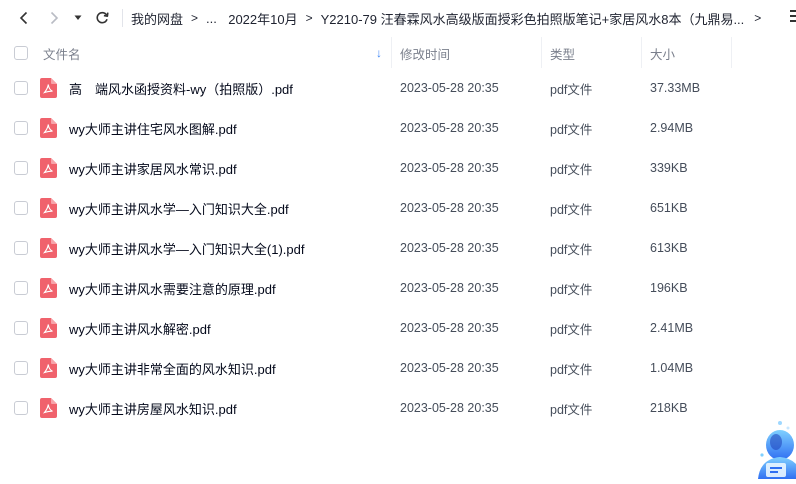 This screenshot has height=484, width=796. I want to click on file-name: wy大师主讲风水解密.pdf, so click(140, 328).